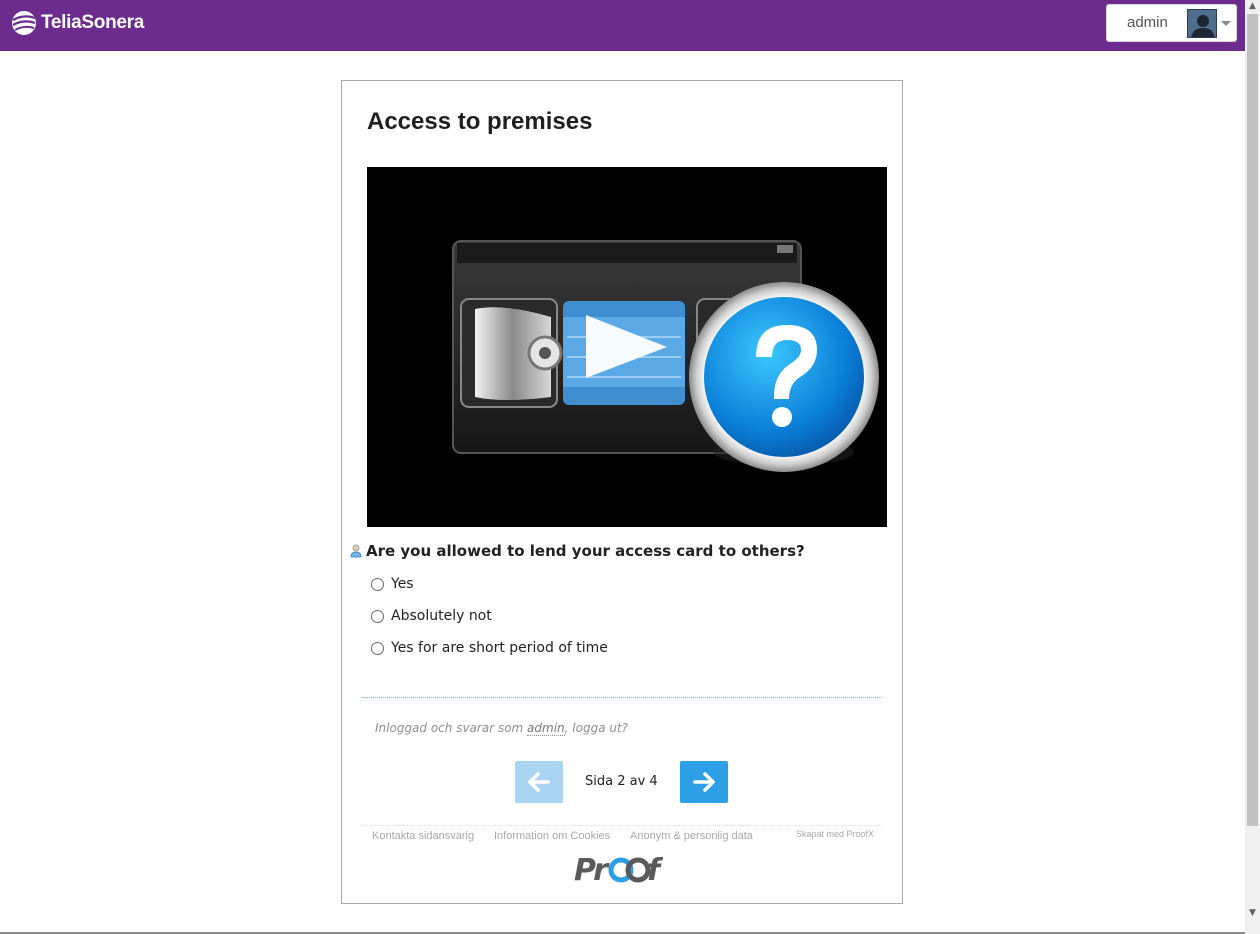  Describe the element at coordinates (835, 834) in the screenshot. I see `made-with-text: Skapat med ProofX` at that location.